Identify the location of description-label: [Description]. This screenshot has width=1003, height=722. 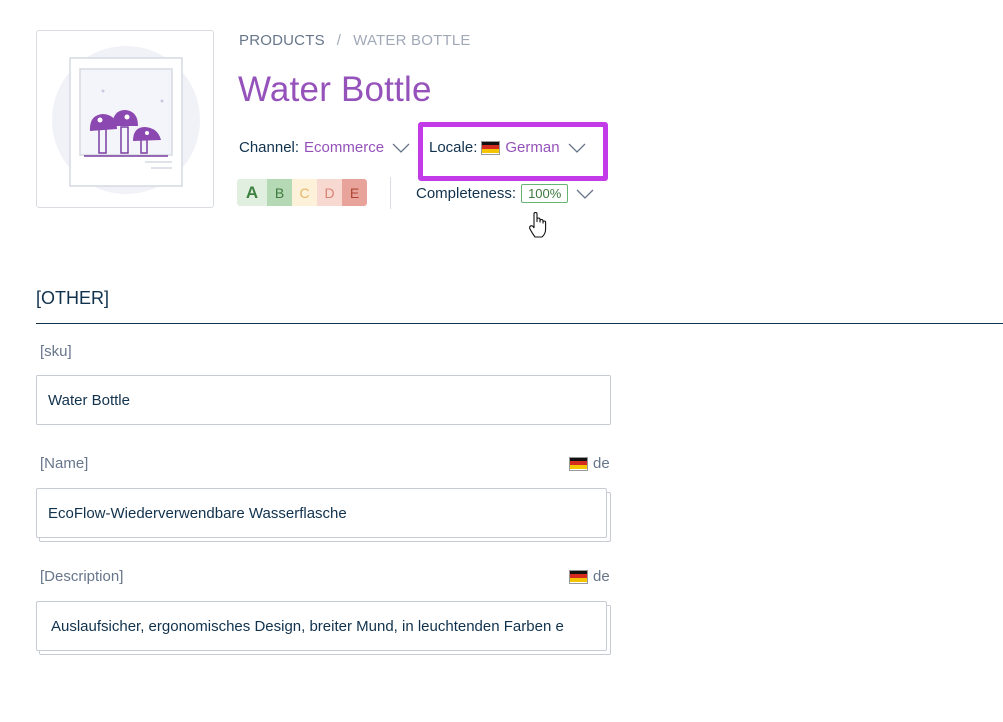
(82, 576).